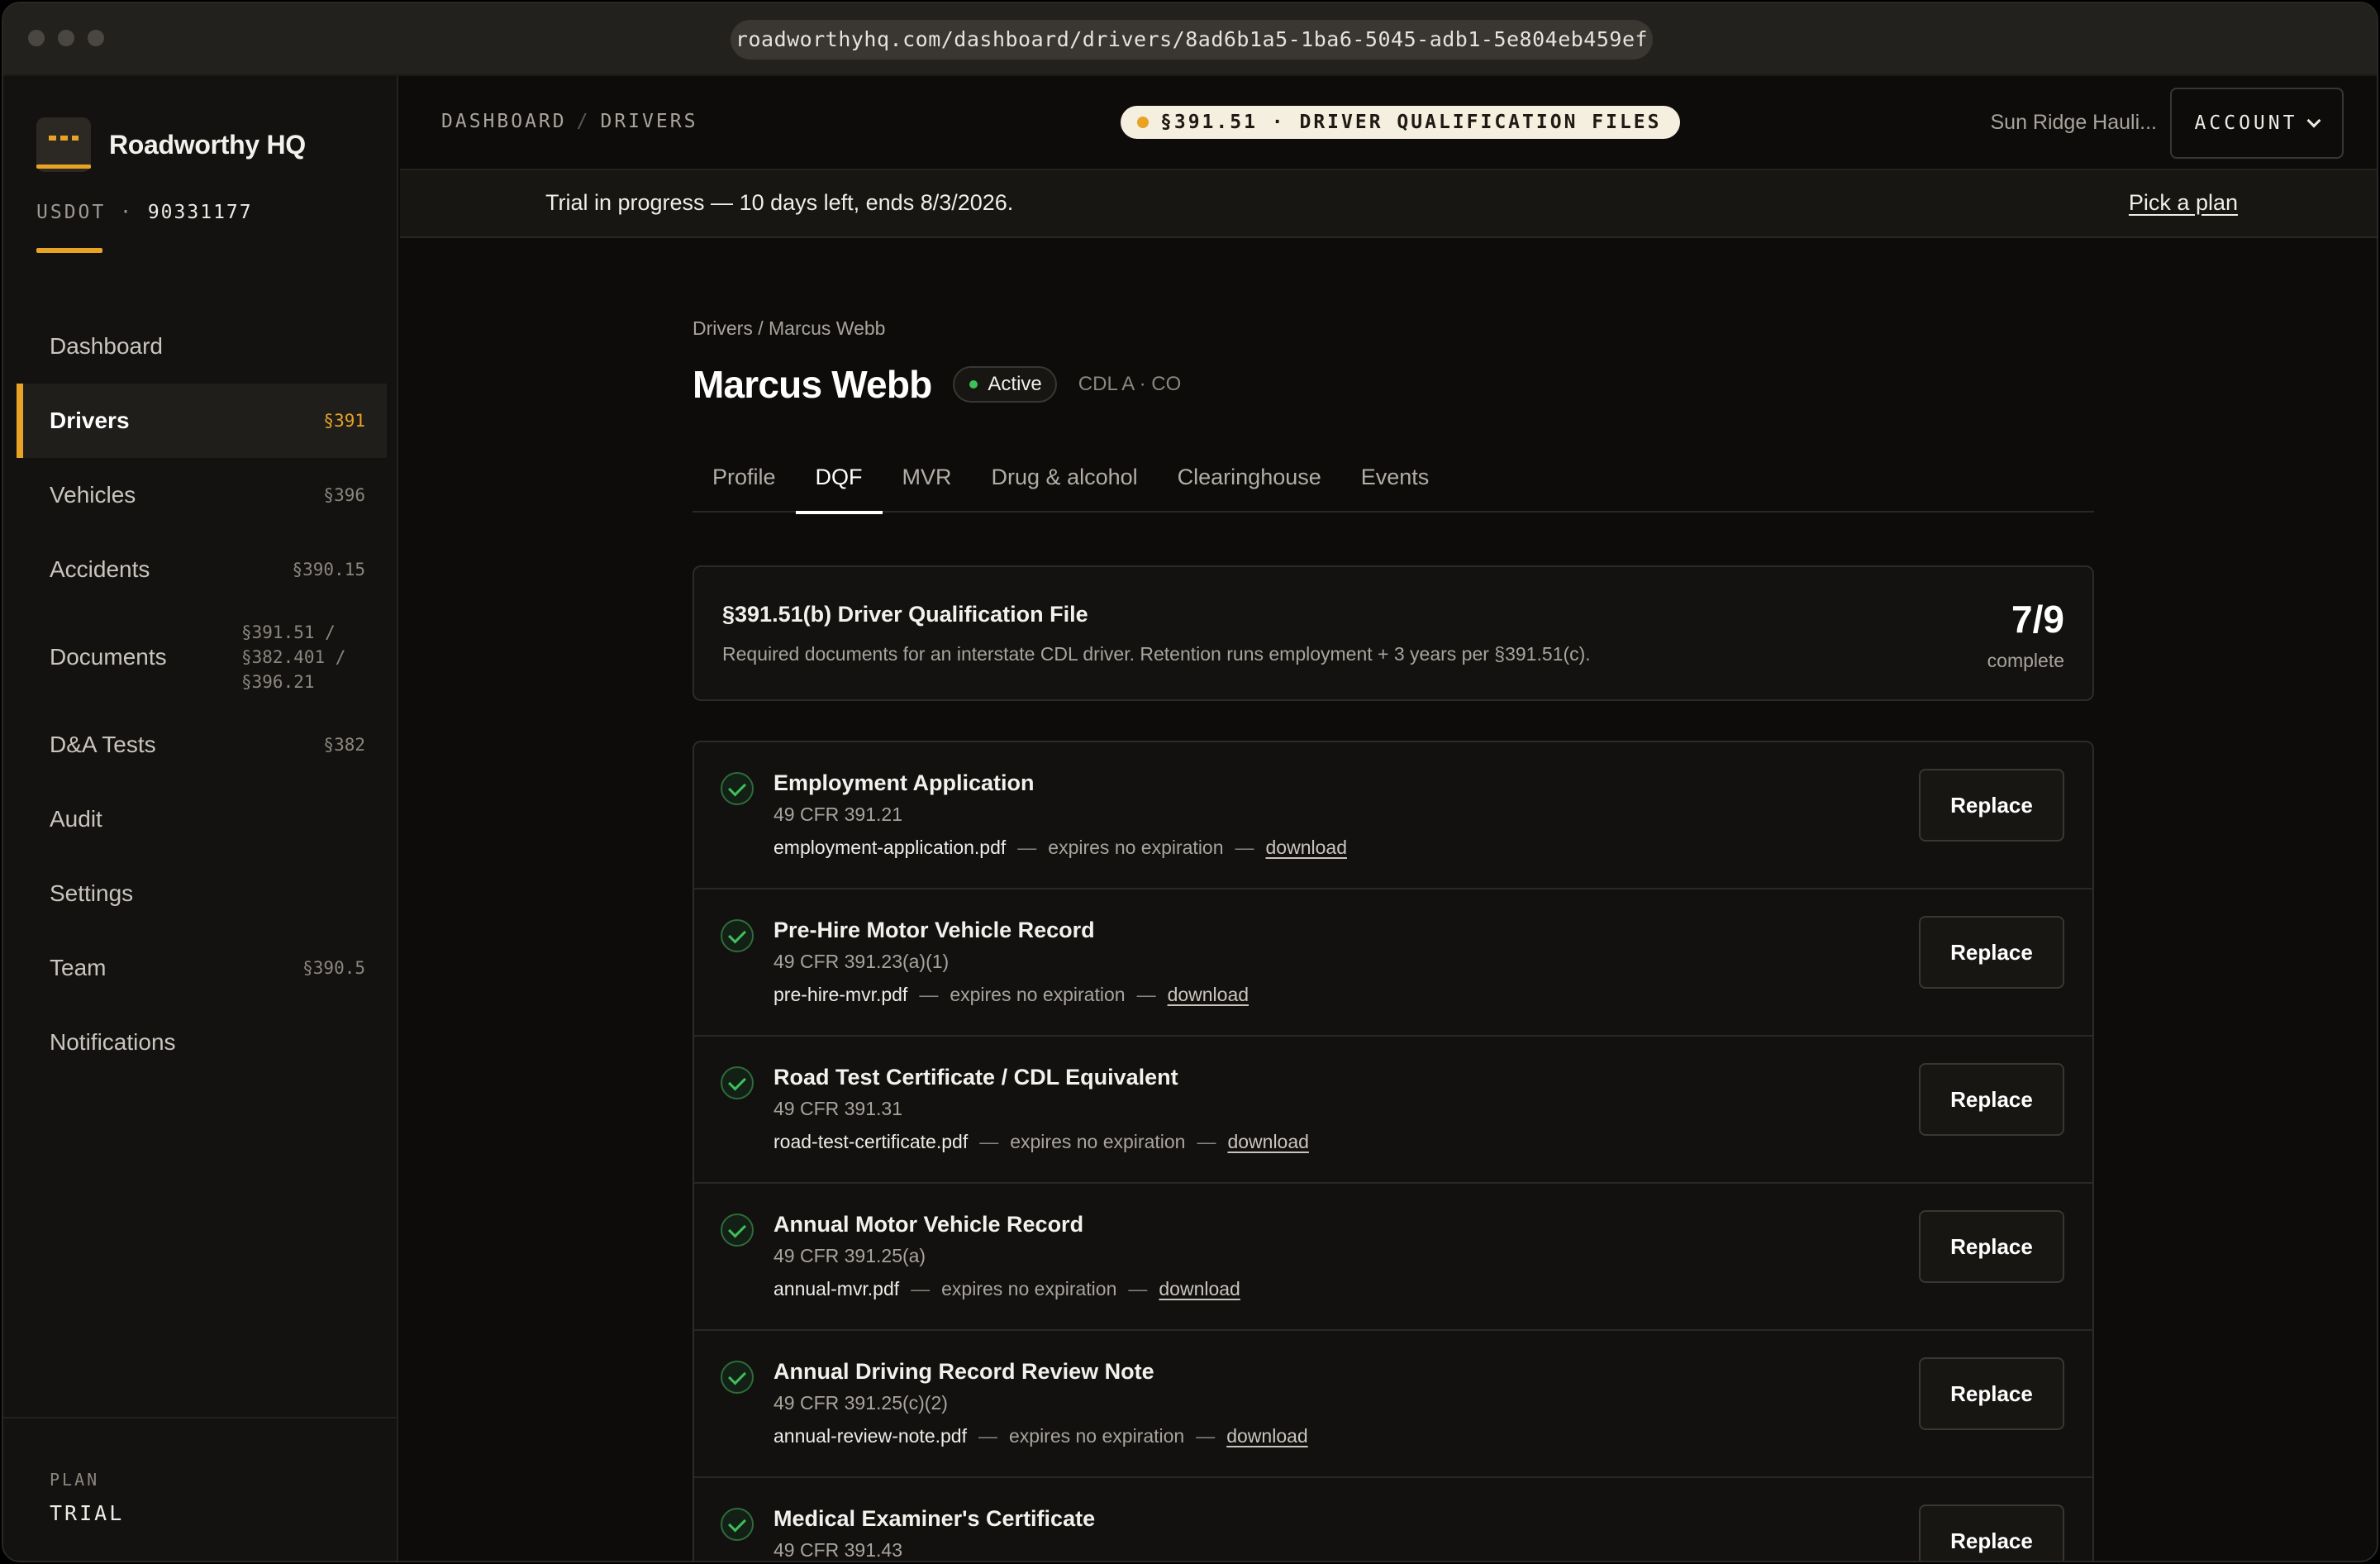  I want to click on summary-title: §391.51(b) Driver Qualification File, so click(905, 614).